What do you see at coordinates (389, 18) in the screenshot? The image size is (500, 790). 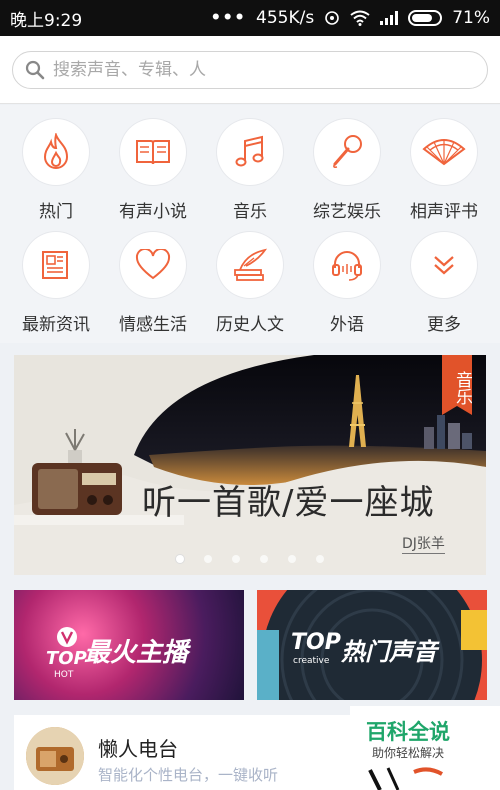 I see `signal-icon` at bounding box center [389, 18].